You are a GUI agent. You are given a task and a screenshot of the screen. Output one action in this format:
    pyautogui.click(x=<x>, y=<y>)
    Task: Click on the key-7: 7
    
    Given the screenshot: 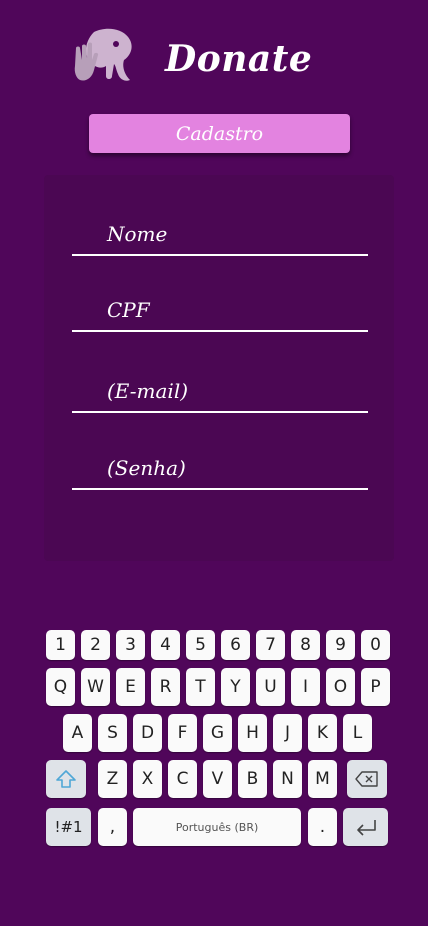 What is the action you would take?
    pyautogui.click(x=270, y=645)
    